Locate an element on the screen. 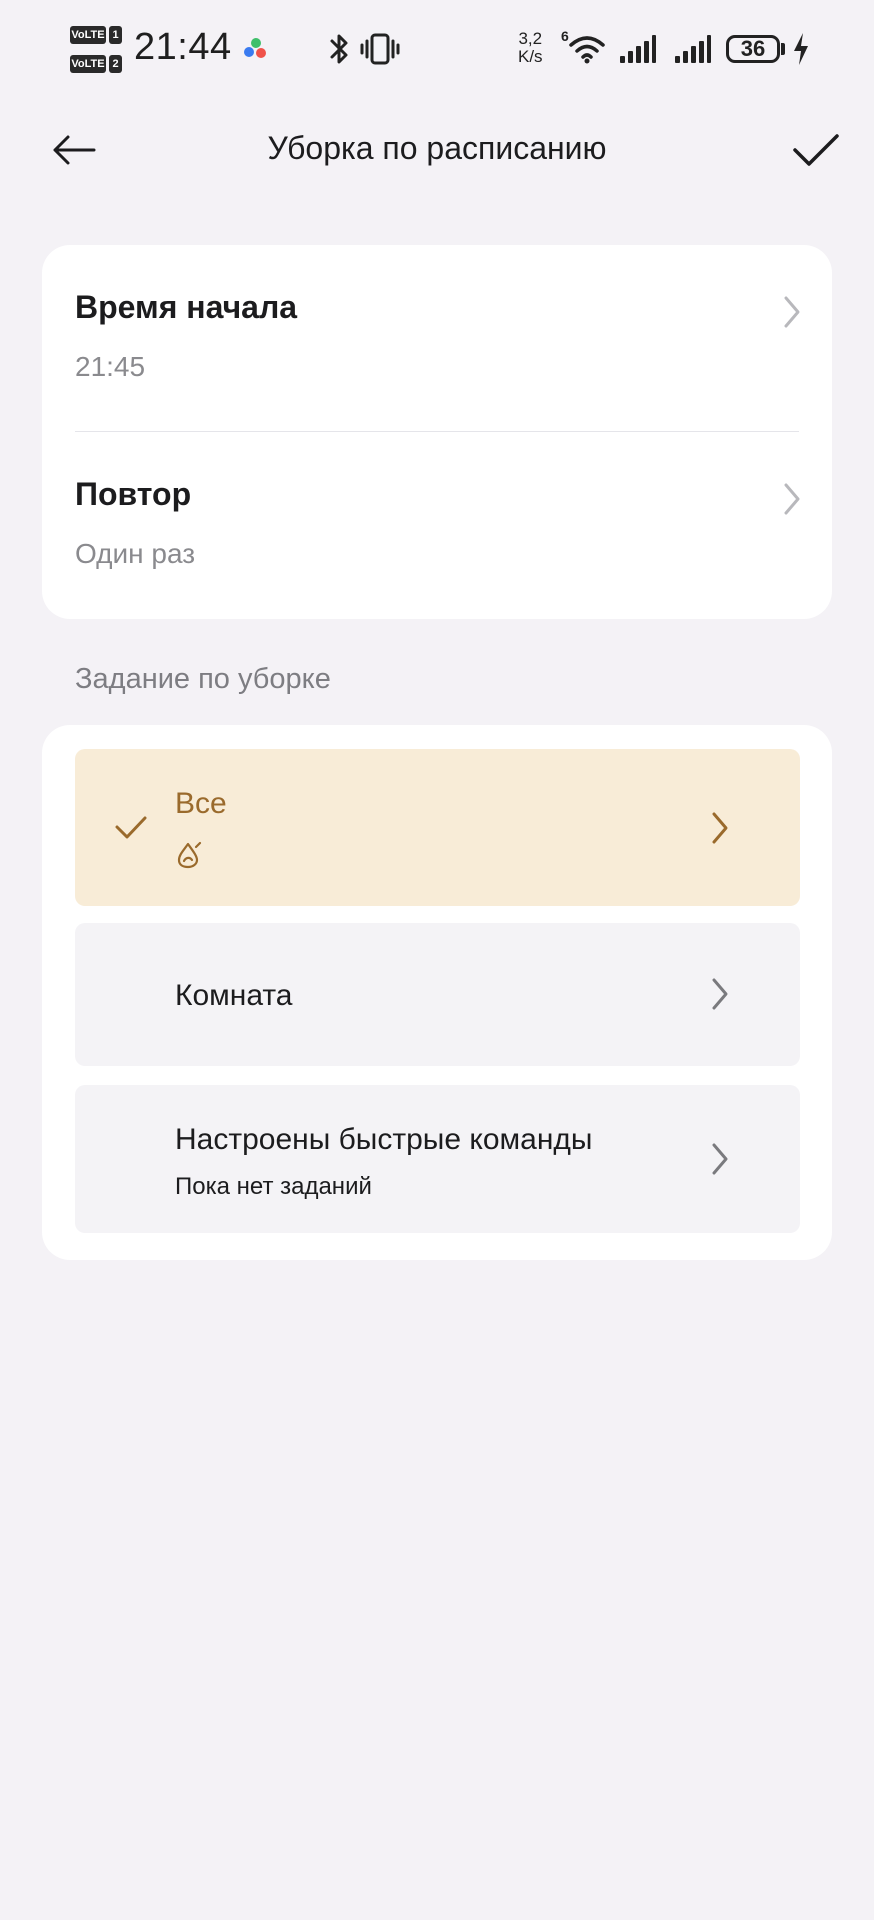 The width and height of the screenshot is (874, 1920). repeat-value: Один раз is located at coordinates (135, 553).